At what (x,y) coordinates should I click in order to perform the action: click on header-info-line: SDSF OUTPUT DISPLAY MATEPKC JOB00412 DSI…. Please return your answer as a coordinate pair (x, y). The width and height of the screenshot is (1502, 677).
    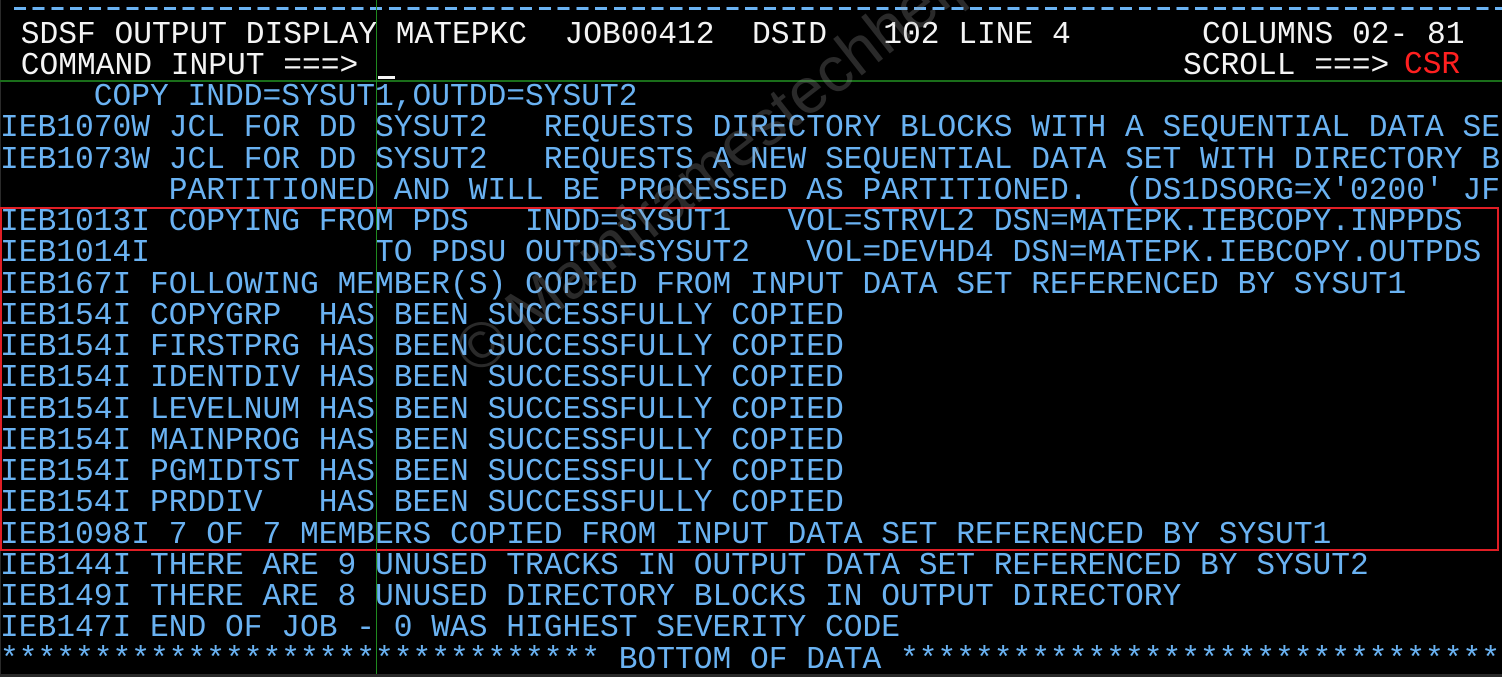
    Looking at the image, I should click on (733, 35).